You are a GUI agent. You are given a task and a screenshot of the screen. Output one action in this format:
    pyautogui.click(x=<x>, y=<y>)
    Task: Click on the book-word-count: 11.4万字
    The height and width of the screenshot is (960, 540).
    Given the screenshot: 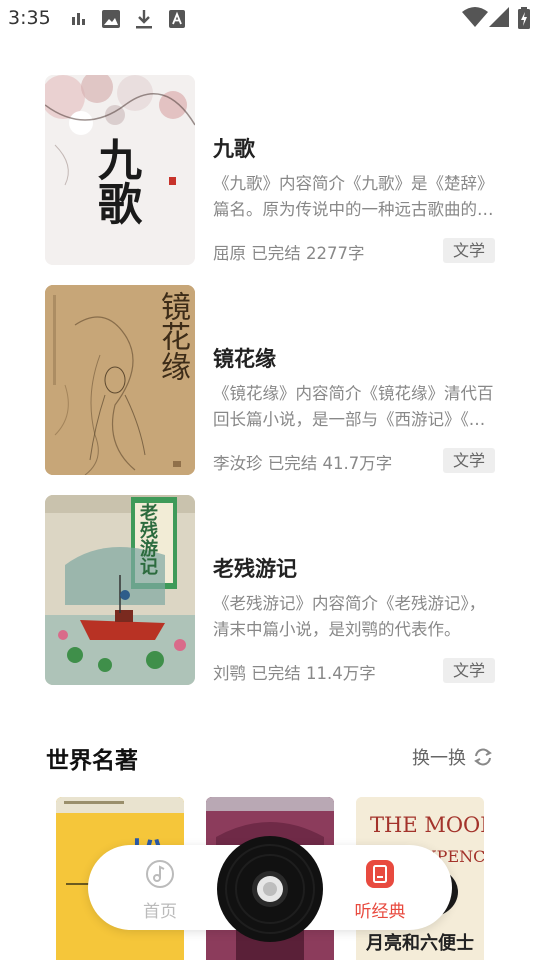 What is the action you would take?
    pyautogui.click(x=341, y=673)
    